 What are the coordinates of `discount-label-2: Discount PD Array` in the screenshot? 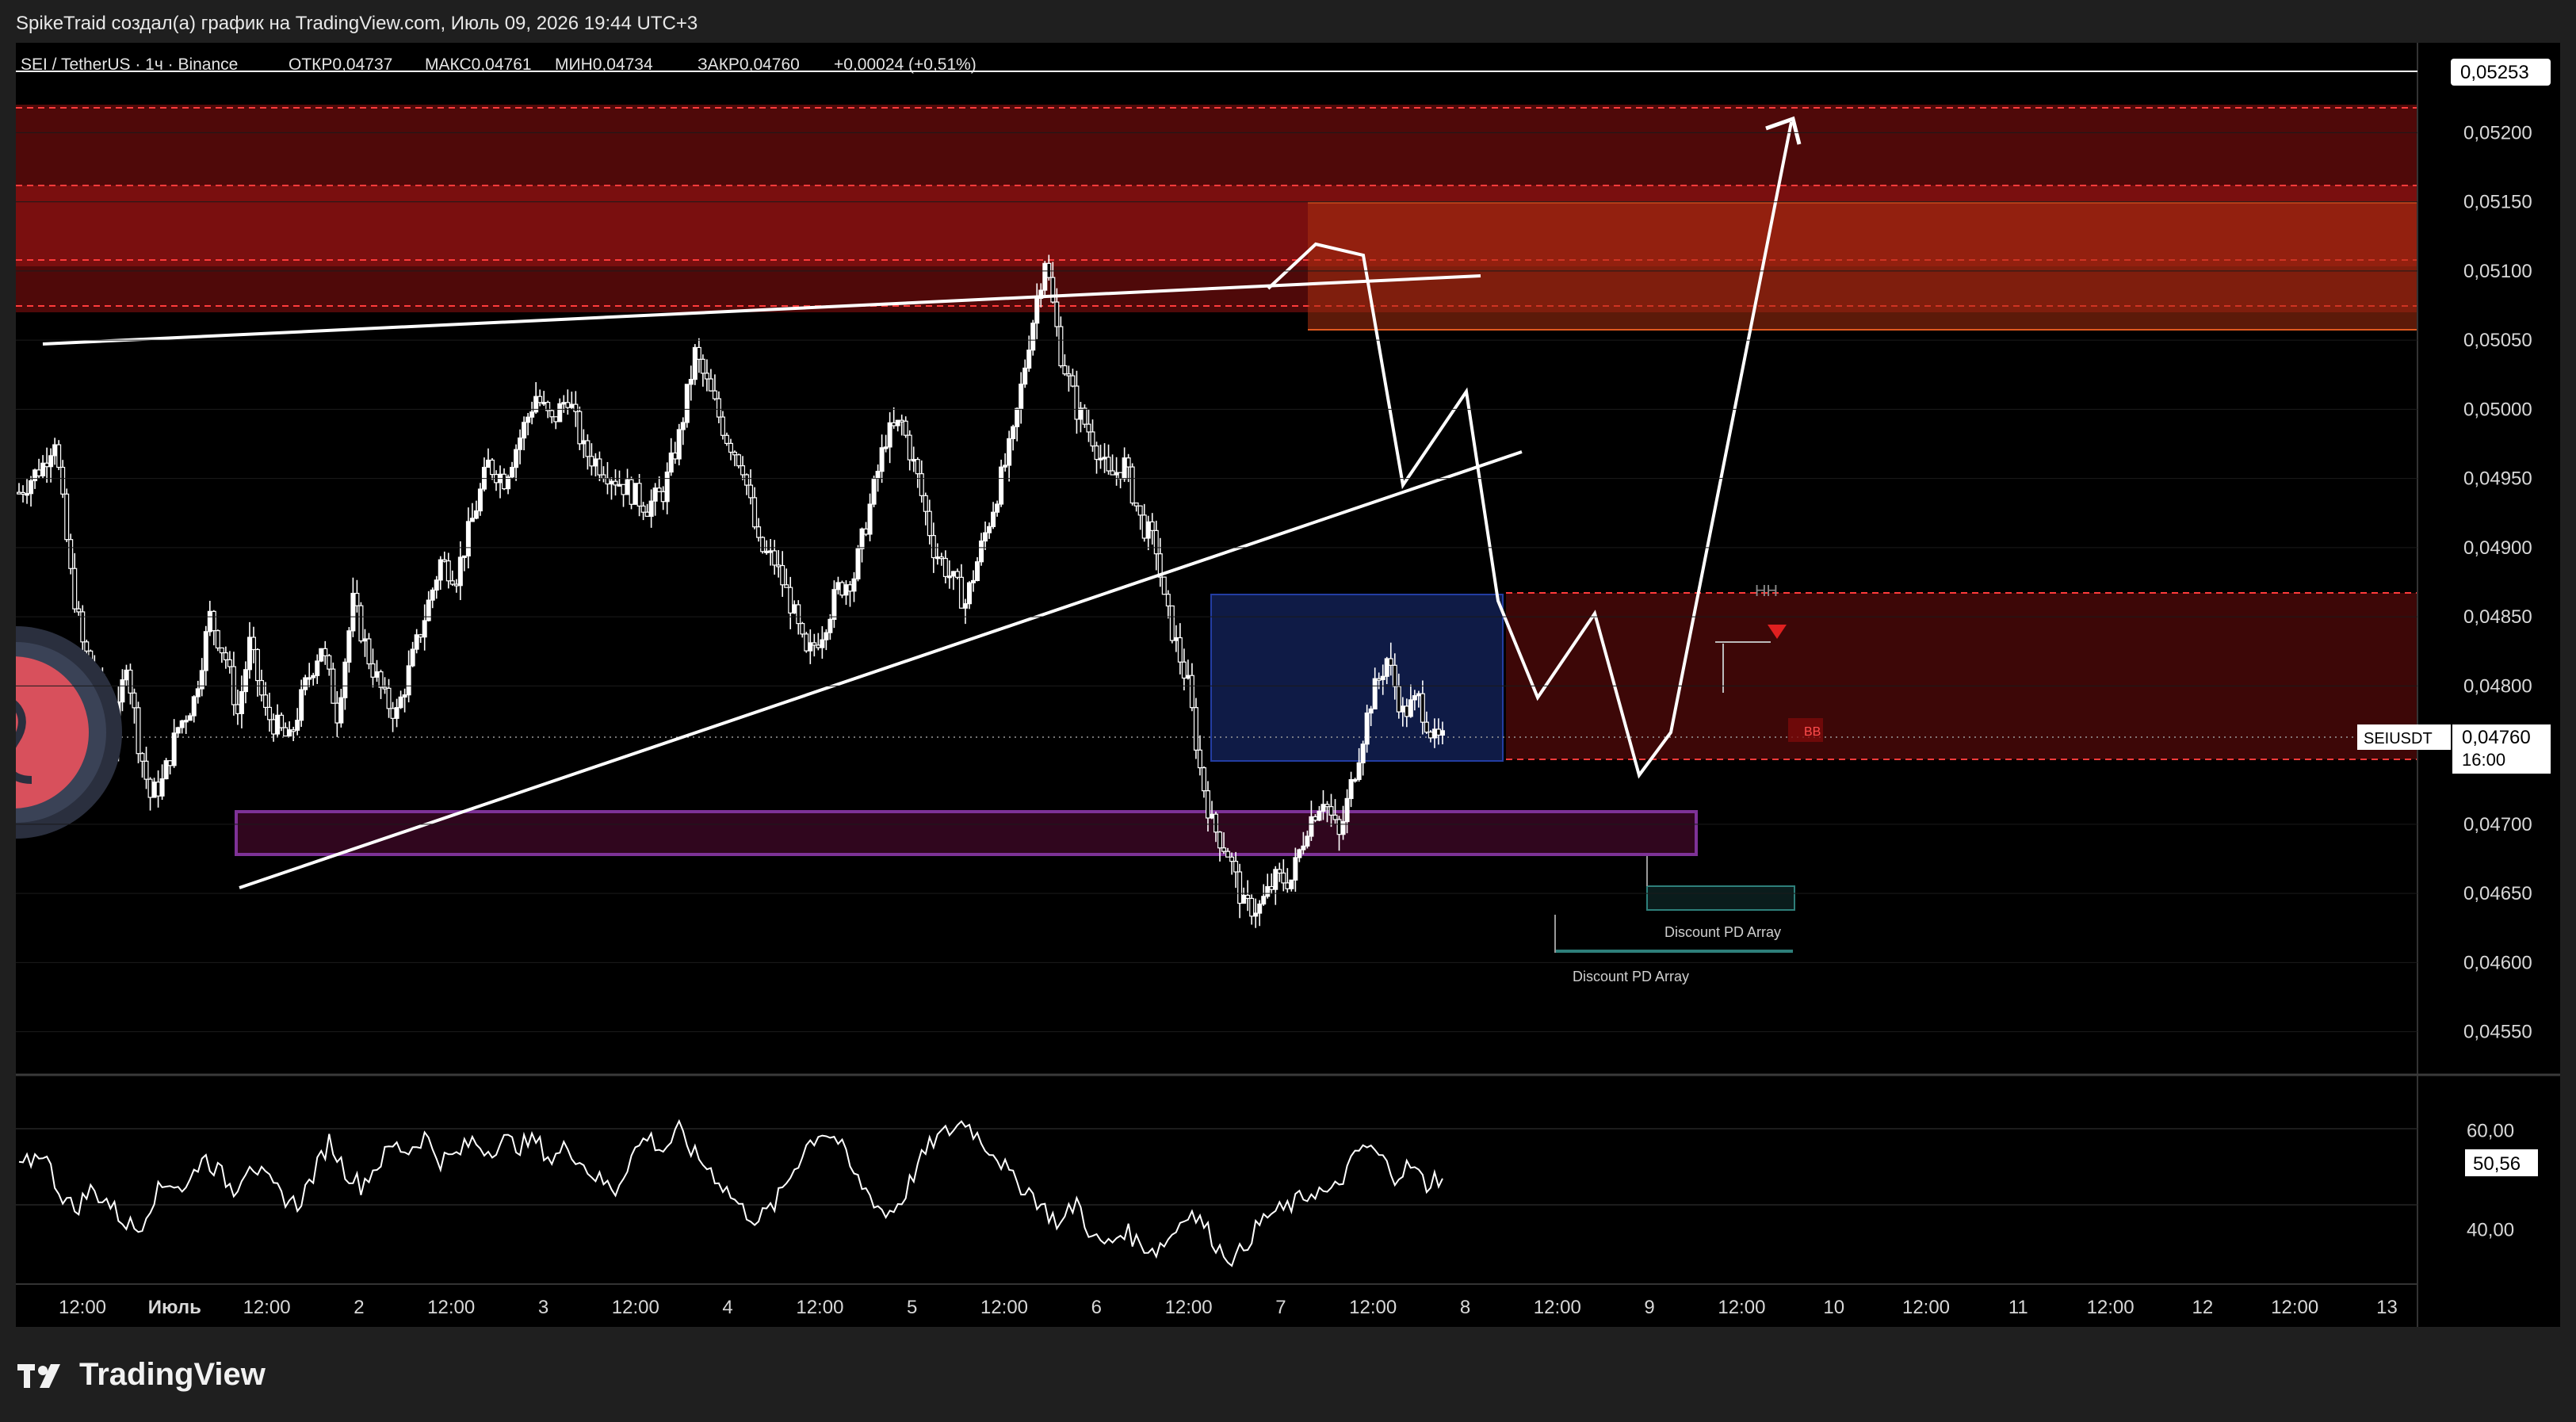 It's located at (1631, 976).